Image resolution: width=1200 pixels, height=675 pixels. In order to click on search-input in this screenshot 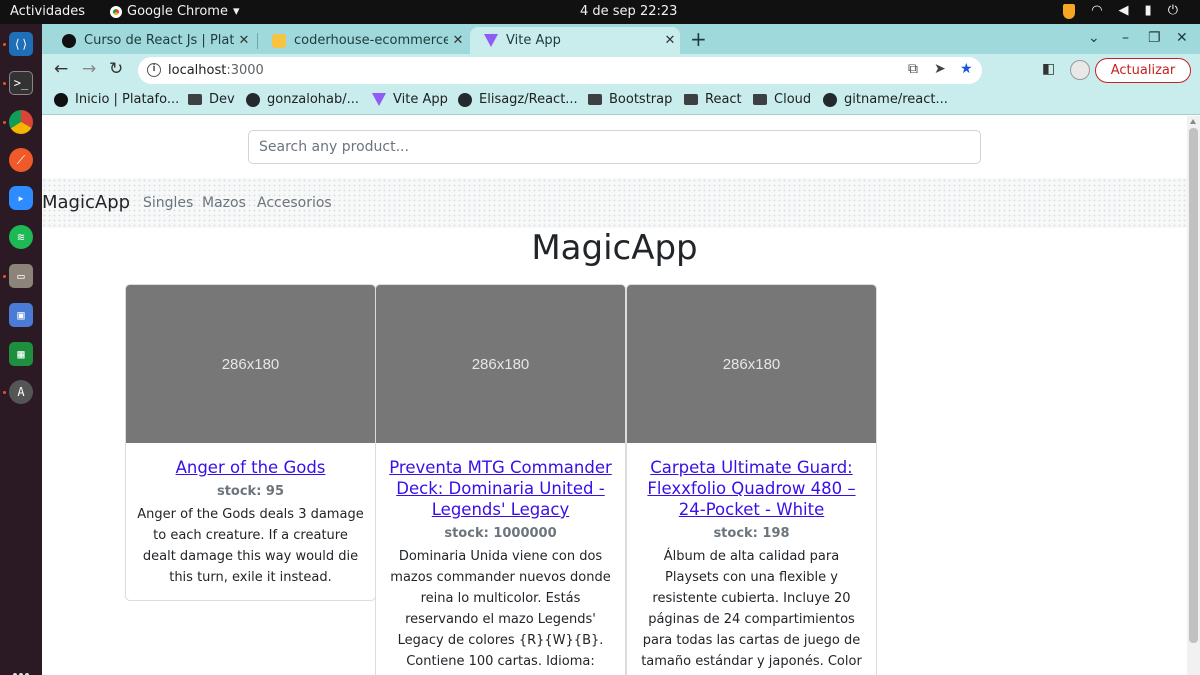, I will do `click(614, 147)`.